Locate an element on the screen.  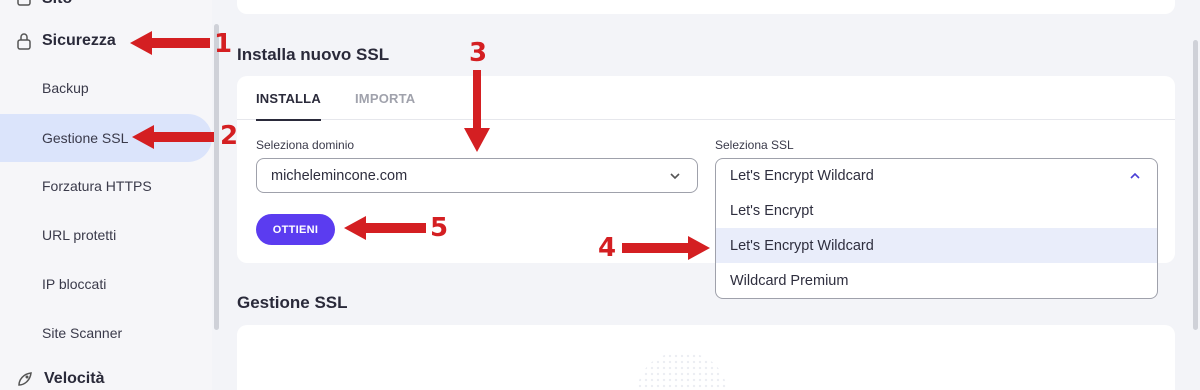
sidebar-item-backup: Backup is located at coordinates (106, 88).